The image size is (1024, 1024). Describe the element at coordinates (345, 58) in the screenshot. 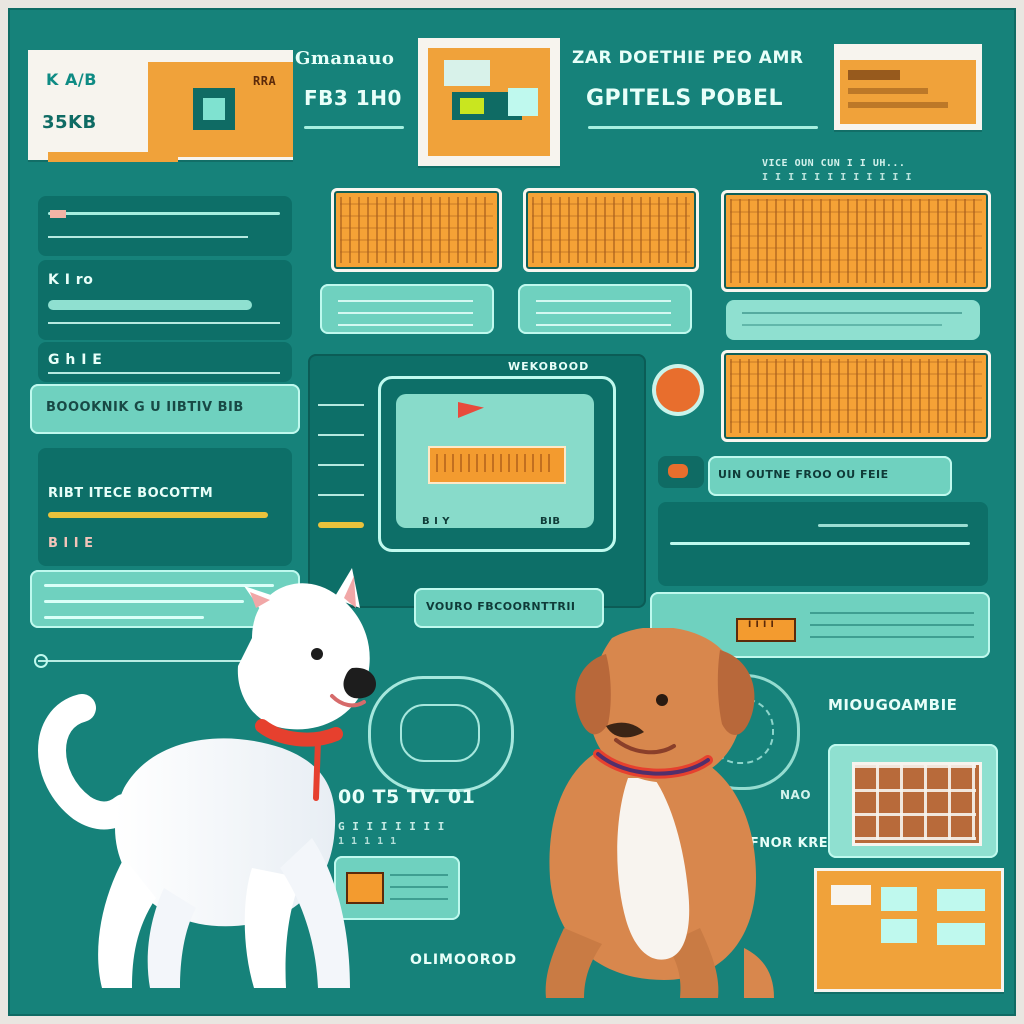

I see `top-title-left: Gmanauo` at that location.